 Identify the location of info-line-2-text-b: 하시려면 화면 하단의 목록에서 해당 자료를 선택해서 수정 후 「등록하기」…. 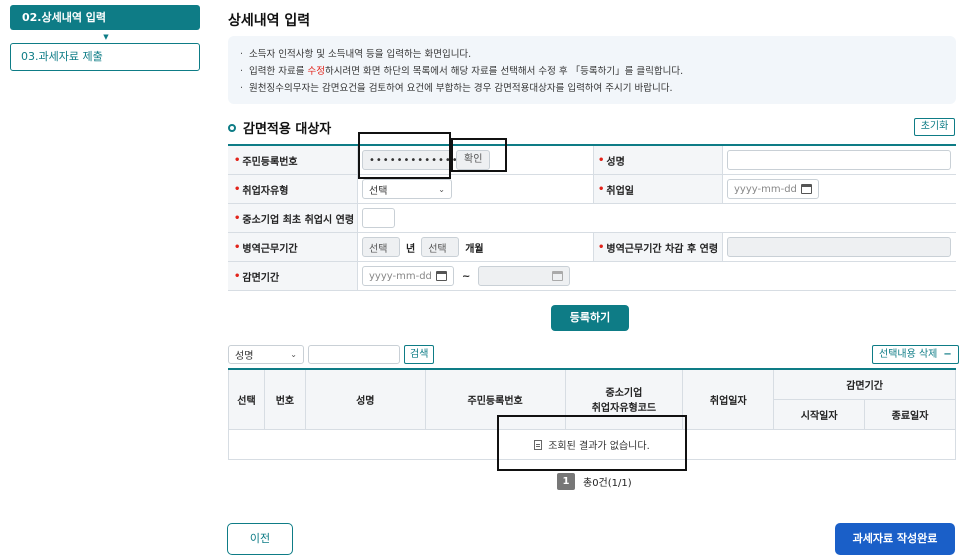
(504, 71).